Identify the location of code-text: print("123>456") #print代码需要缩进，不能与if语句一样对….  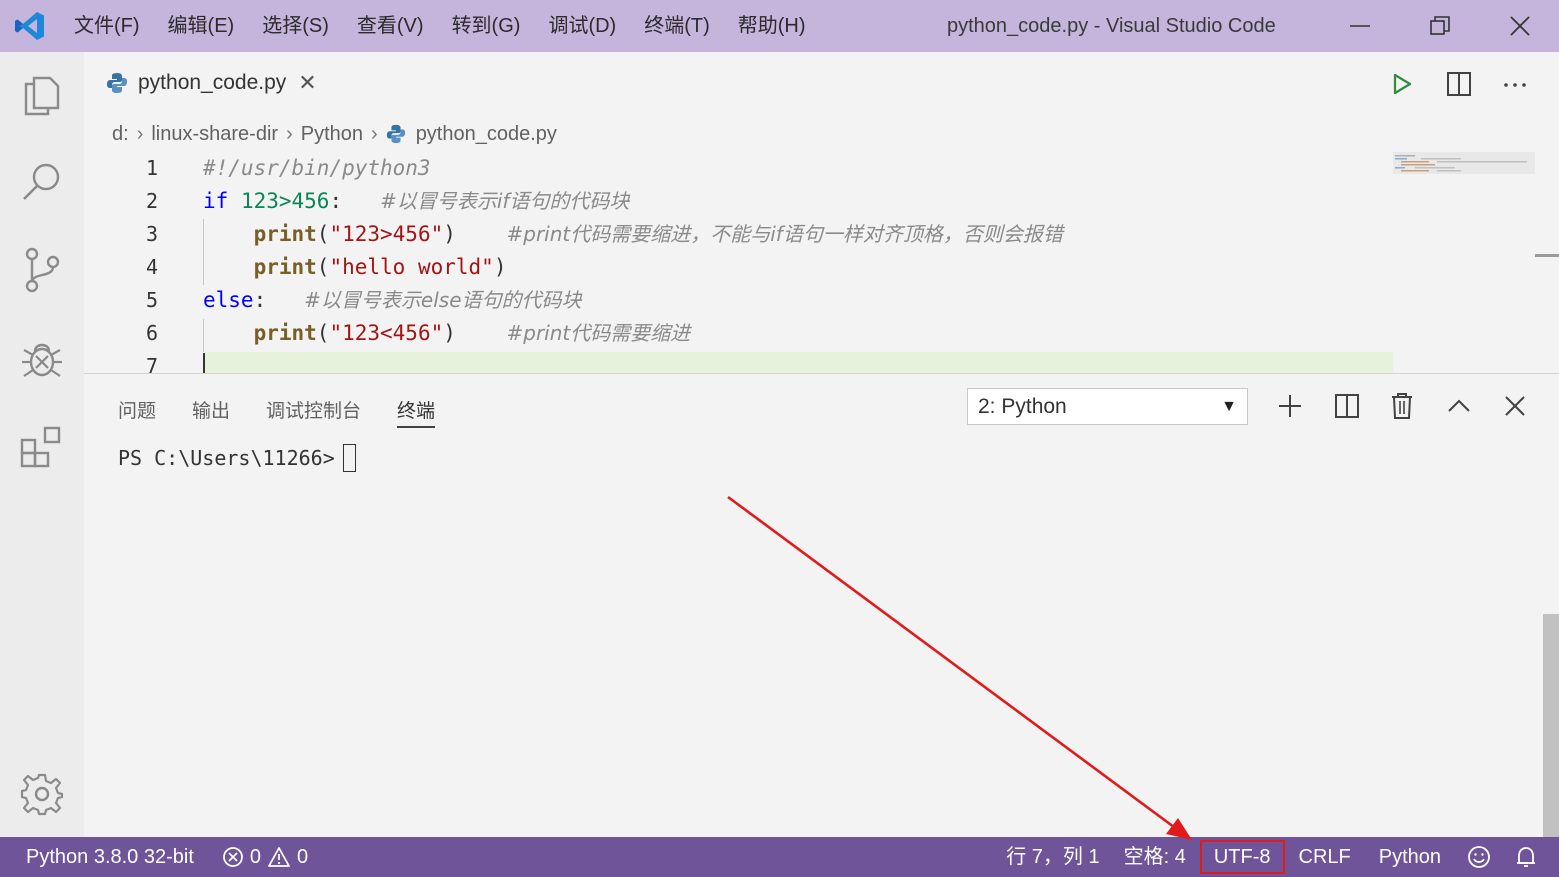
(658, 234).